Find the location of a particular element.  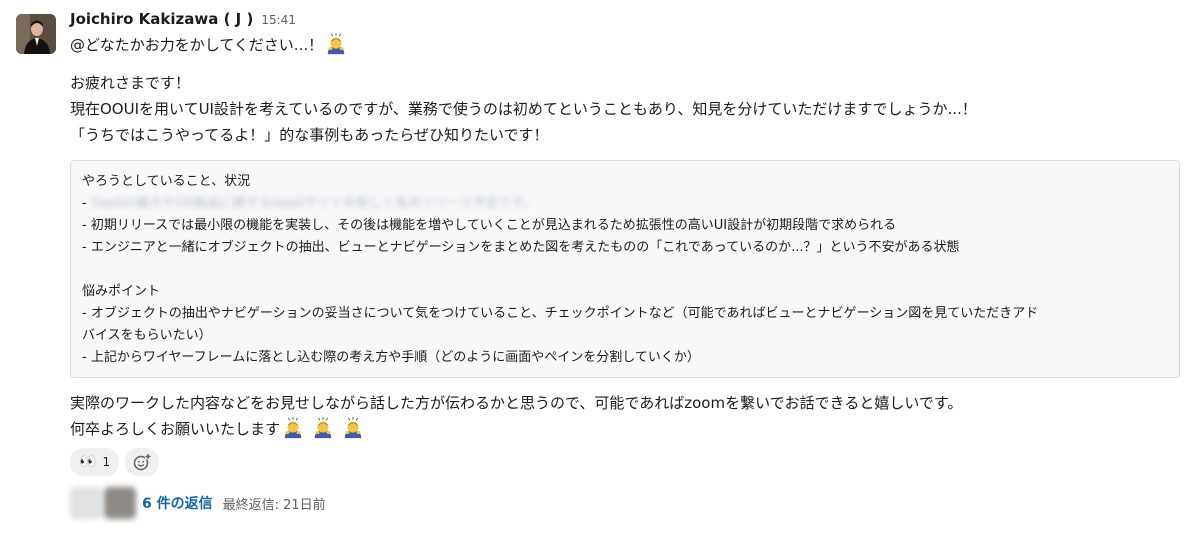

sender-avatar is located at coordinates (36, 34).